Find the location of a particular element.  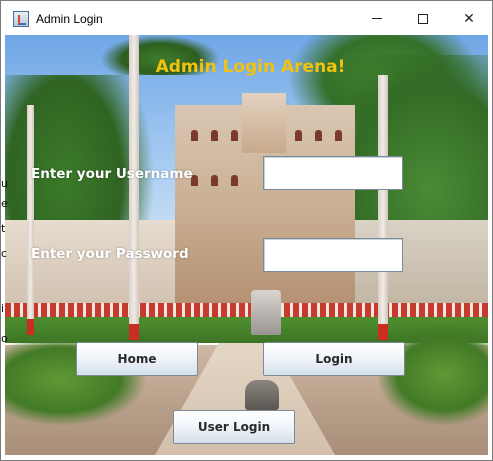

close-button: ✕ is located at coordinates (469, 18).